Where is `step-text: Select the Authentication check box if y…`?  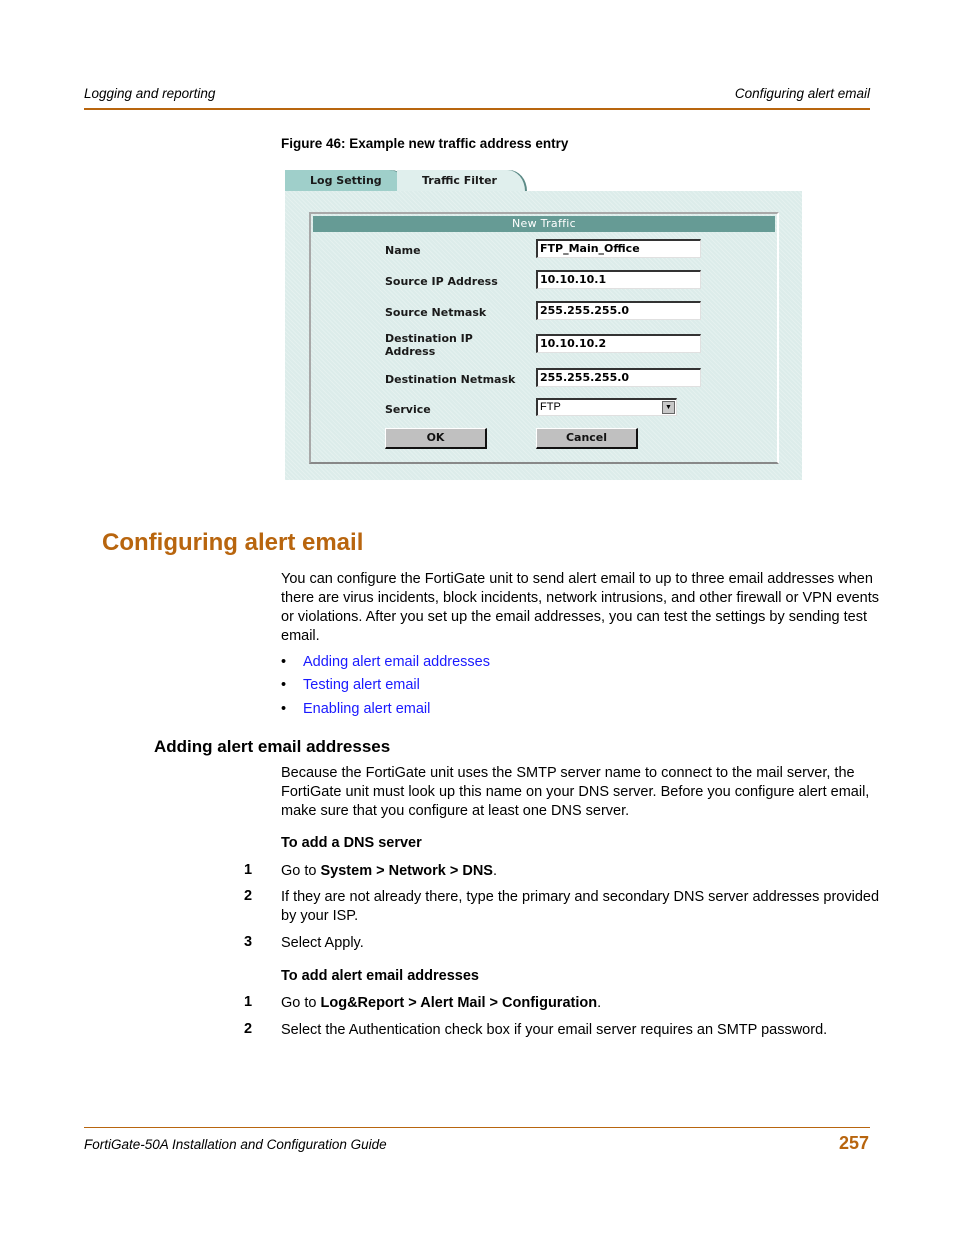 step-text: Select the Authentication check box if y… is located at coordinates (554, 1030).